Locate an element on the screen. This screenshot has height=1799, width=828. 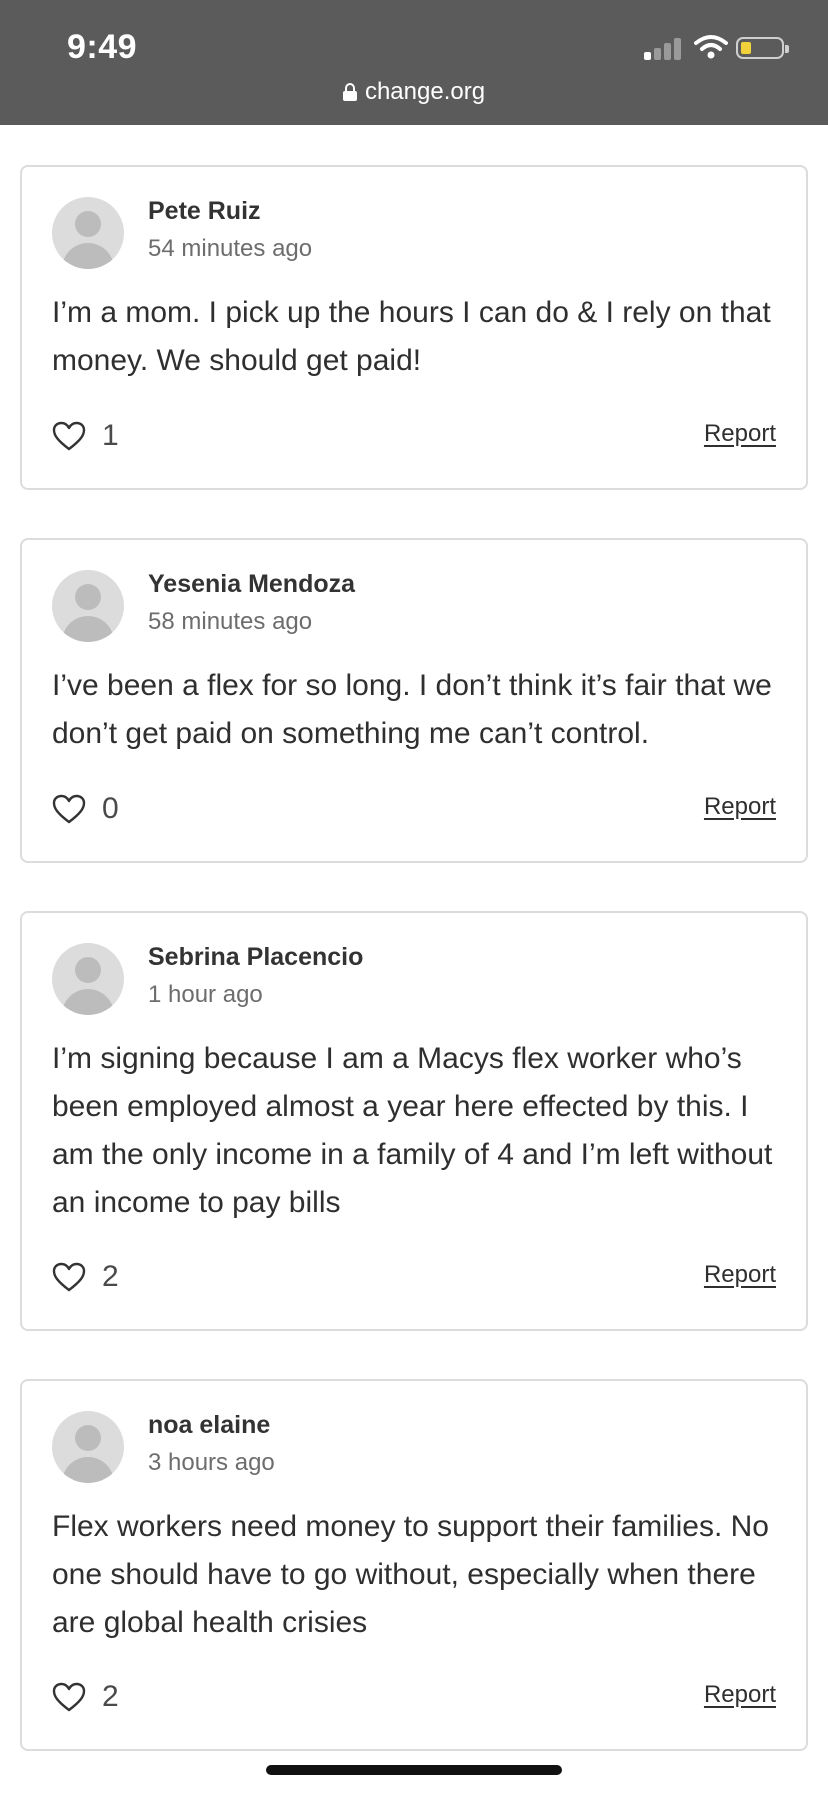
url-bar: change.org is located at coordinates (414, 92).